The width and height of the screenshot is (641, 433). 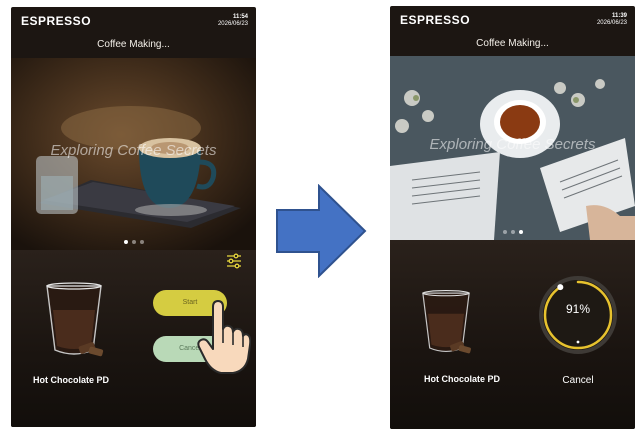 I want to click on settings-icon, so click(x=234, y=263).